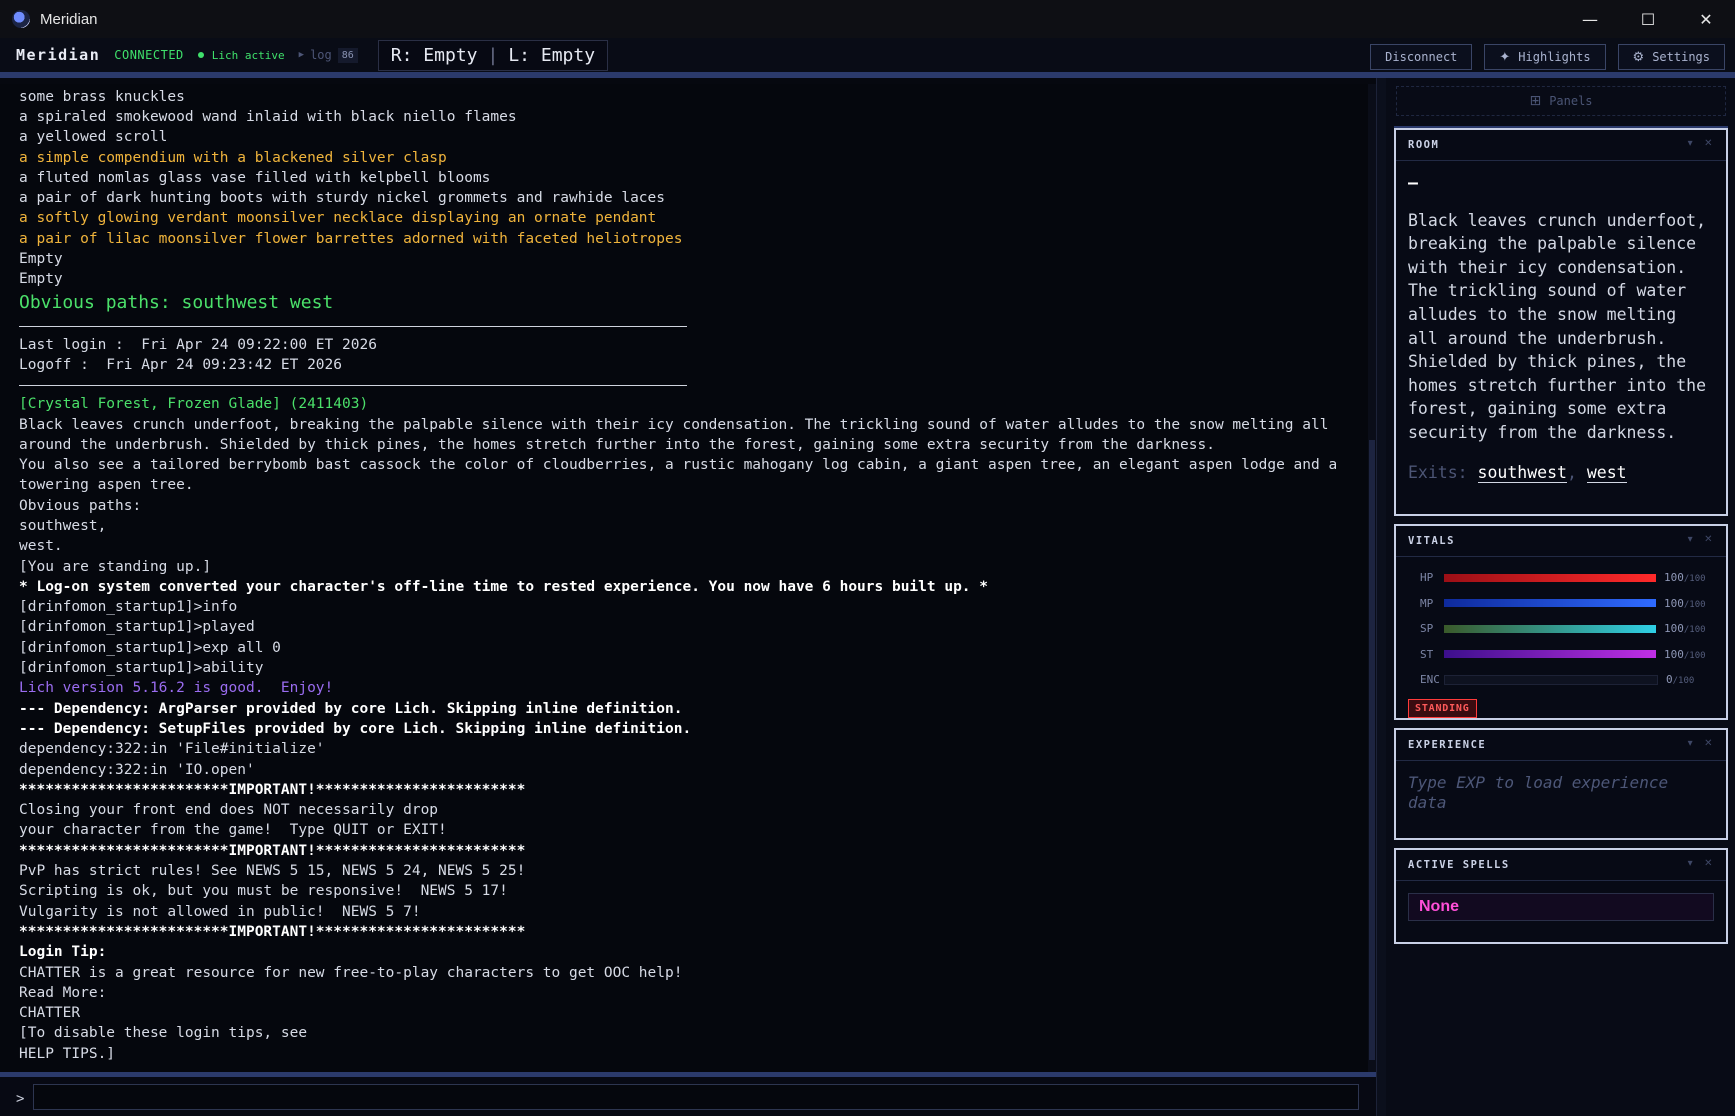 The image size is (1735, 1116). I want to click on maximize-button: ☐, so click(1648, 19).